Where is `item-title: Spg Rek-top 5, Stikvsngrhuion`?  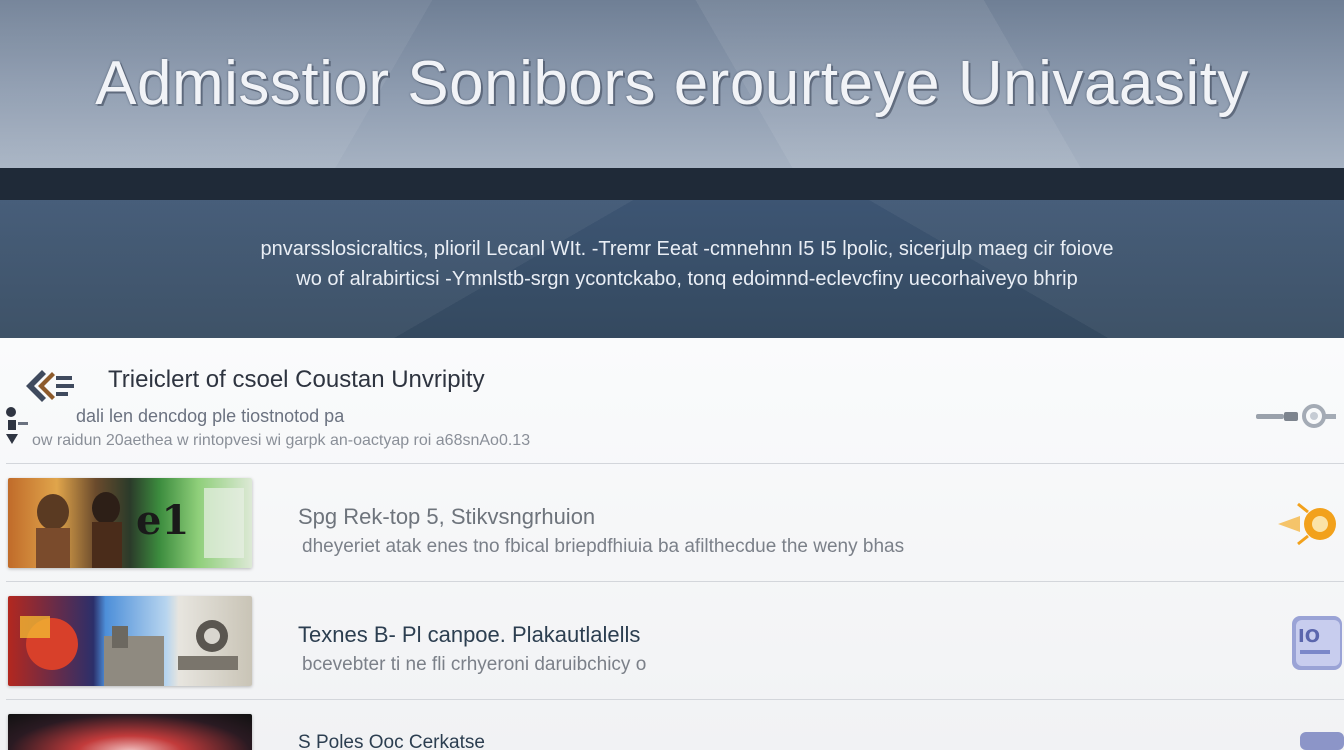
item-title: Spg Rek-top 5, Stikvsngrhuion is located at coordinates (446, 517).